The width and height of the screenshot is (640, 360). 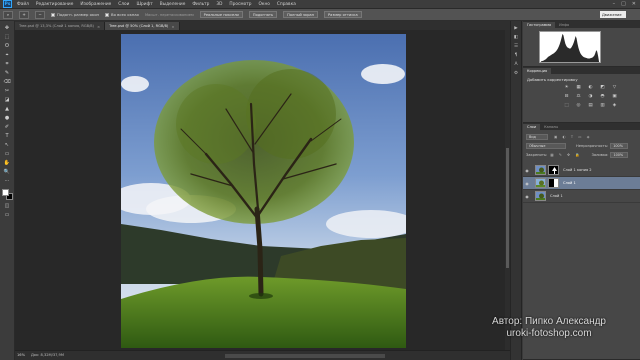 I want to click on lock-icons: ▦ ✎ ✥ 🔒, so click(x=565, y=155).